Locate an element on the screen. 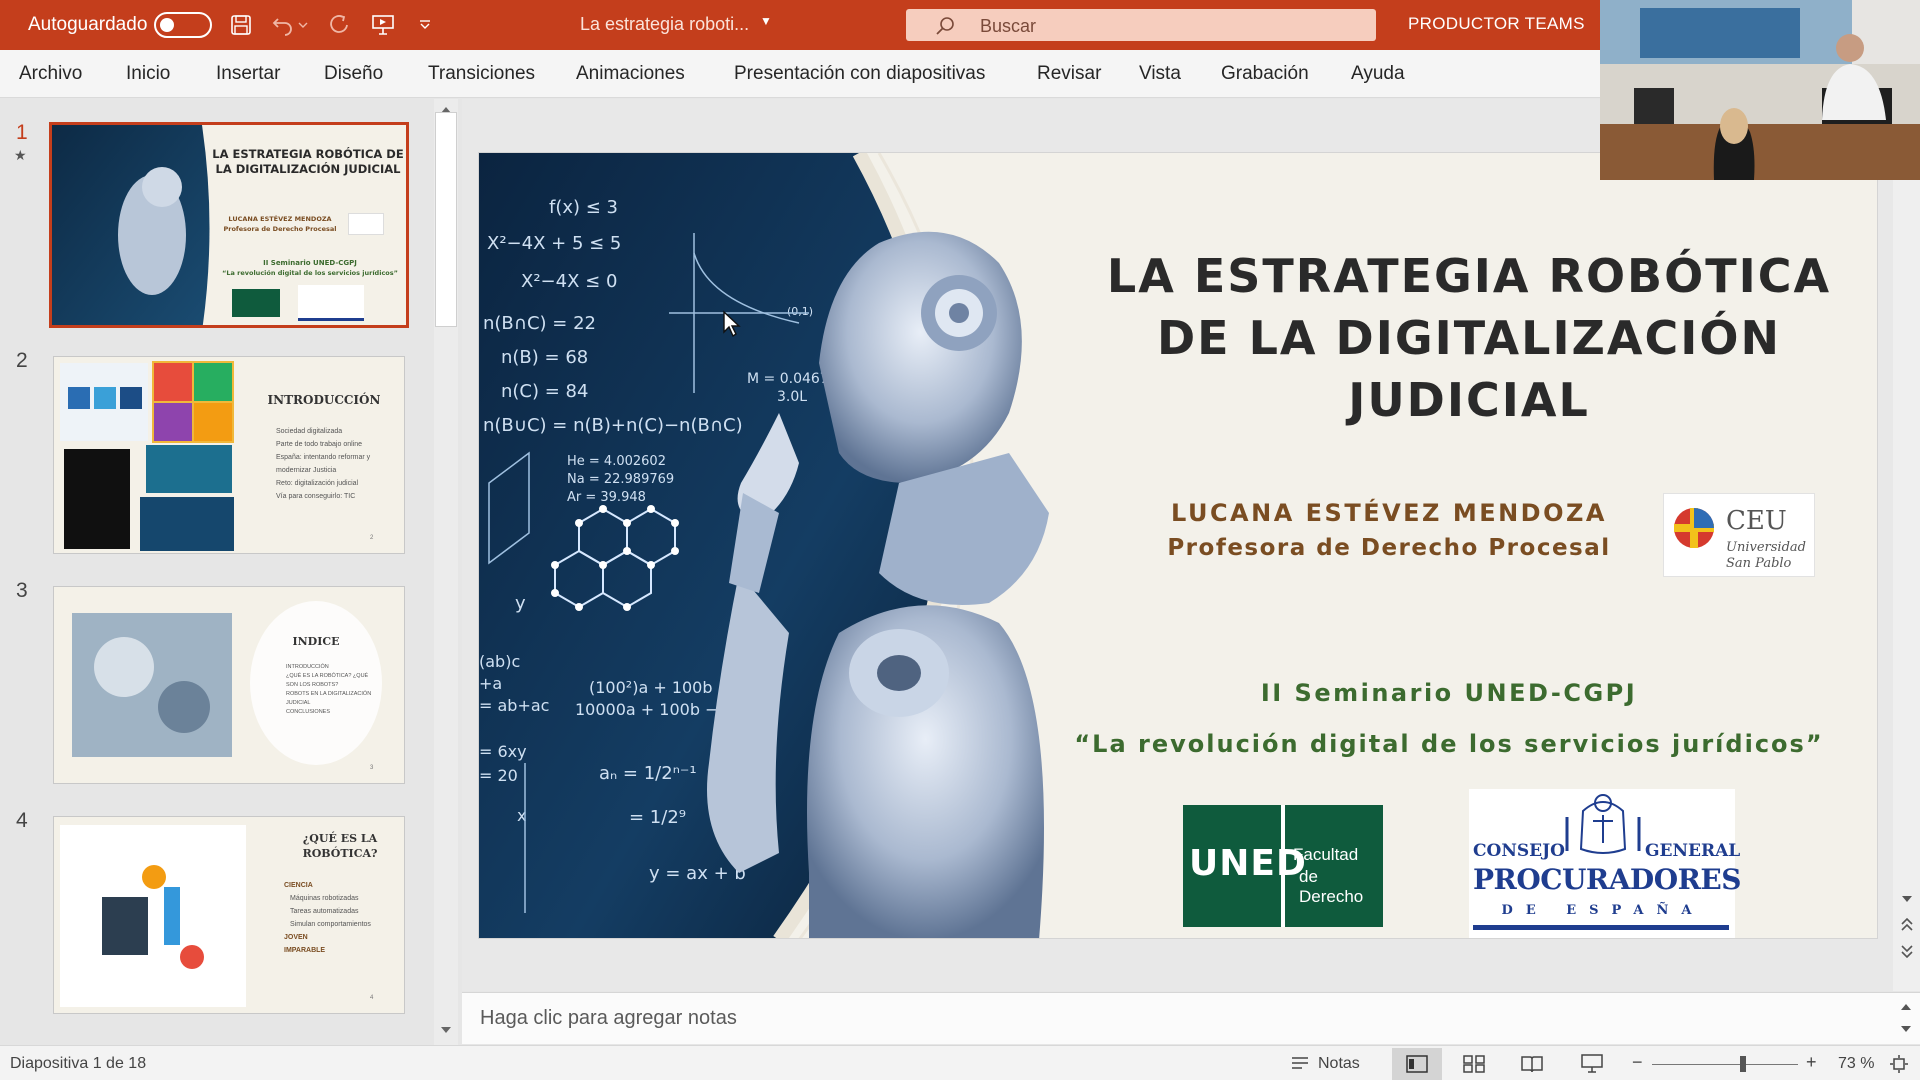 The image size is (1920, 1080). tab-animaciones: Animaciones is located at coordinates (630, 74).